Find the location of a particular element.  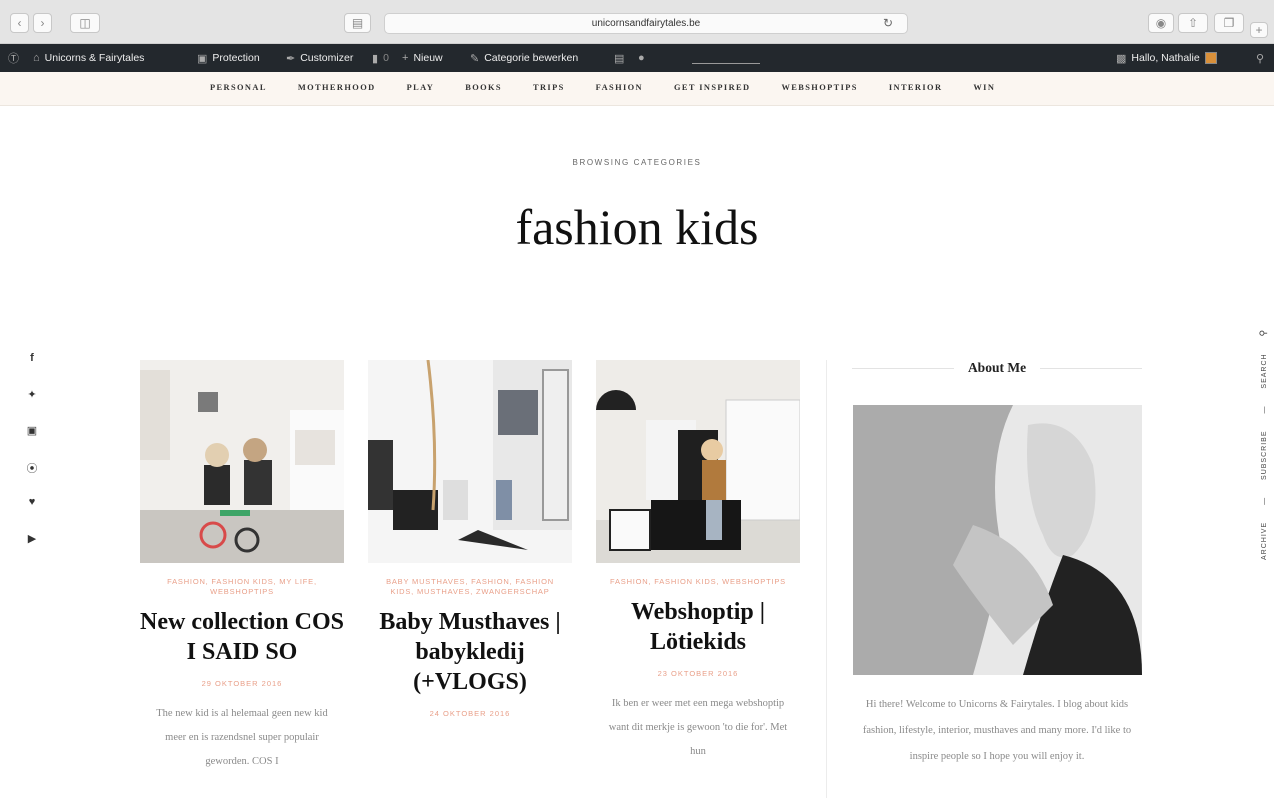

my-account-link: ▩ Hallo, Nathalie is located at coordinates (1166, 58).